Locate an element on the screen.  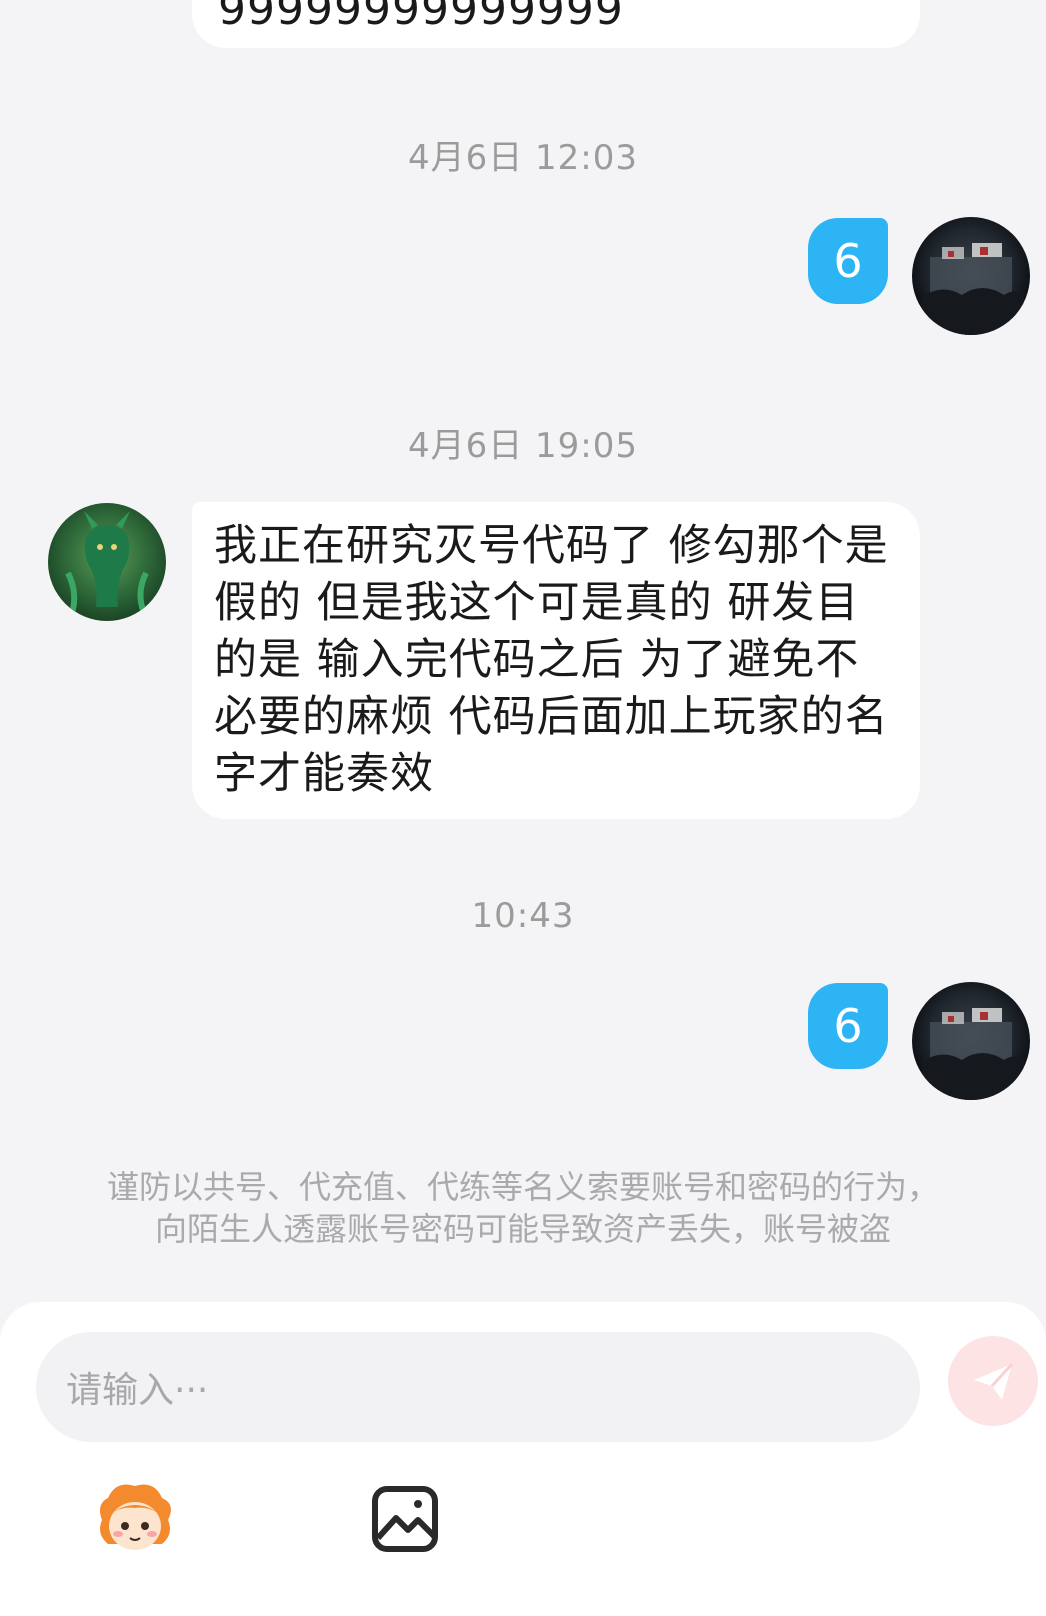
image-icon is located at coordinates (405, 1519).